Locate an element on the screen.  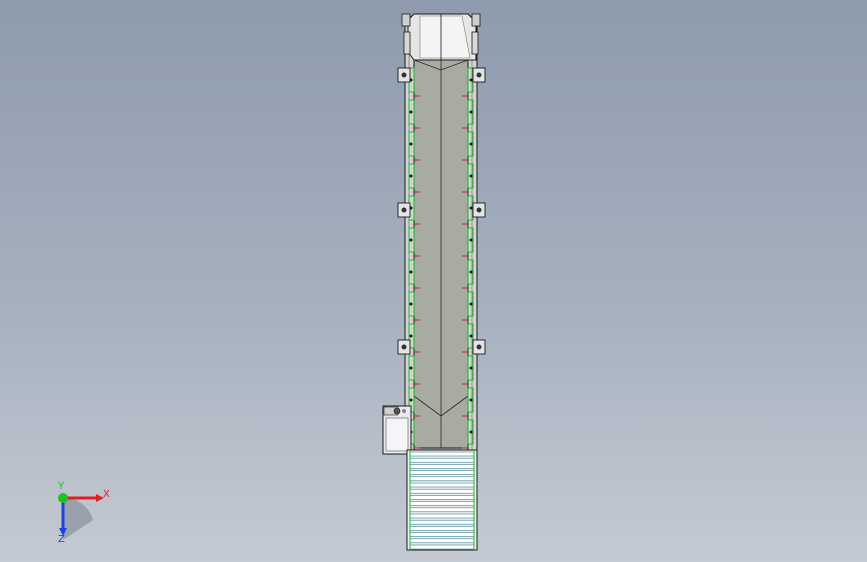
orientation-triad: X Y Z is located at coordinates (83, 513).